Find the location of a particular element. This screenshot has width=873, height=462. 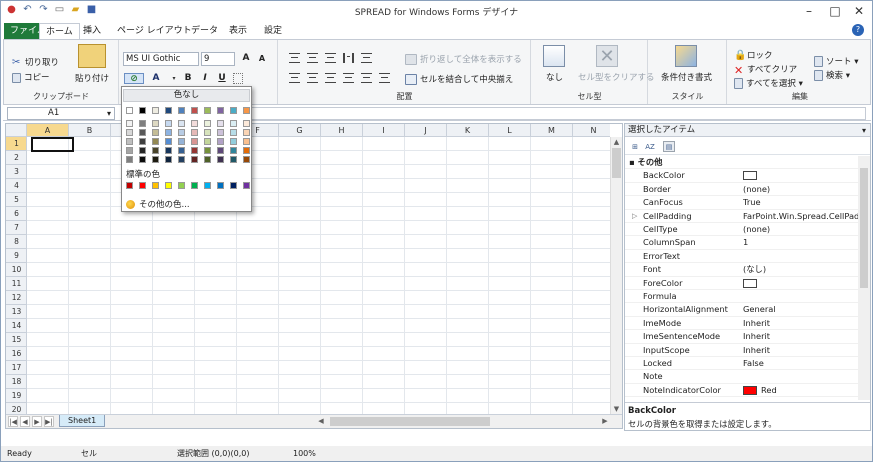

row-header-9: 9 is located at coordinates (16, 256).